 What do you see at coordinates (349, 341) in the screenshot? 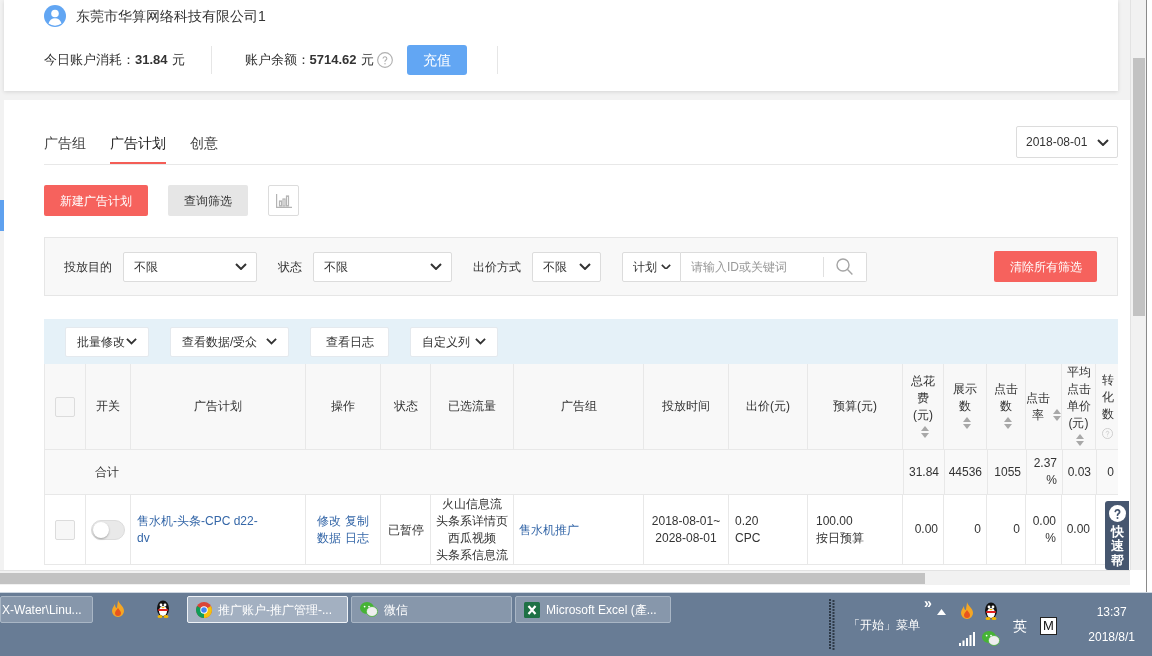
I see `toolbar-button: 查看日志` at bounding box center [349, 341].